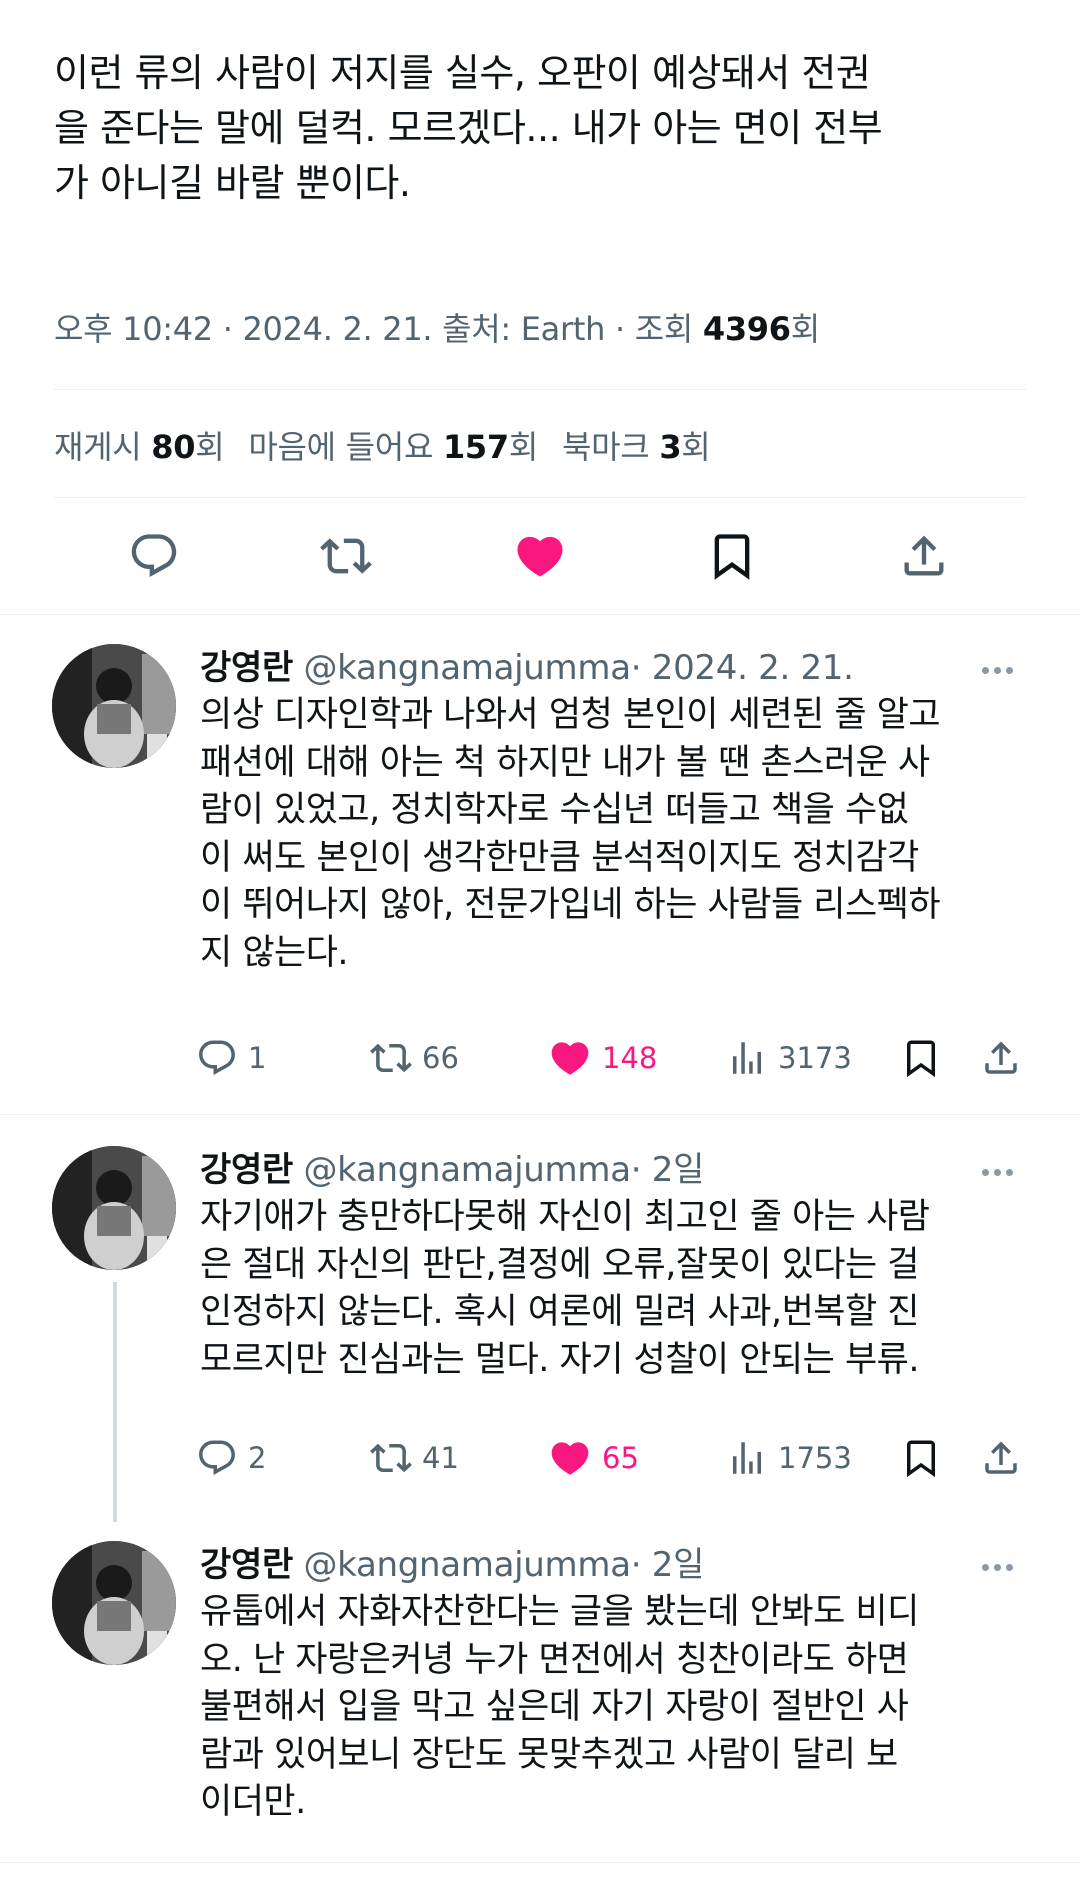 The image size is (1080, 1881). Describe the element at coordinates (523, 447) in the screenshot. I see `like-suffix: 회` at that location.